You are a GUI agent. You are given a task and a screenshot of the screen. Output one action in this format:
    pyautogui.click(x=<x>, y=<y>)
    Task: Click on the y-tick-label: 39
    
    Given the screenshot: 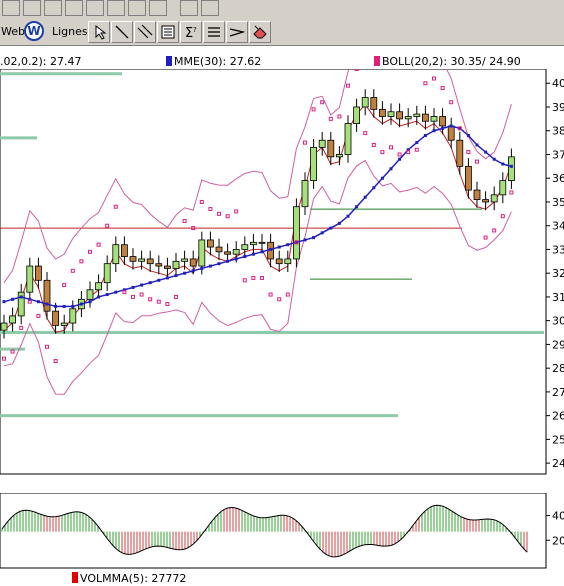 What is the action you would take?
    pyautogui.click(x=558, y=107)
    